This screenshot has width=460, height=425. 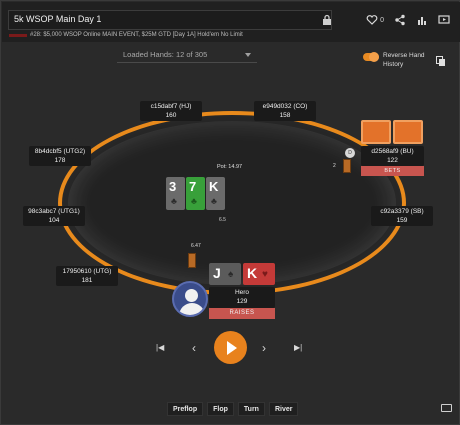 I want to click on title-box: 5k WSOP Main Day 1, so click(x=170, y=20).